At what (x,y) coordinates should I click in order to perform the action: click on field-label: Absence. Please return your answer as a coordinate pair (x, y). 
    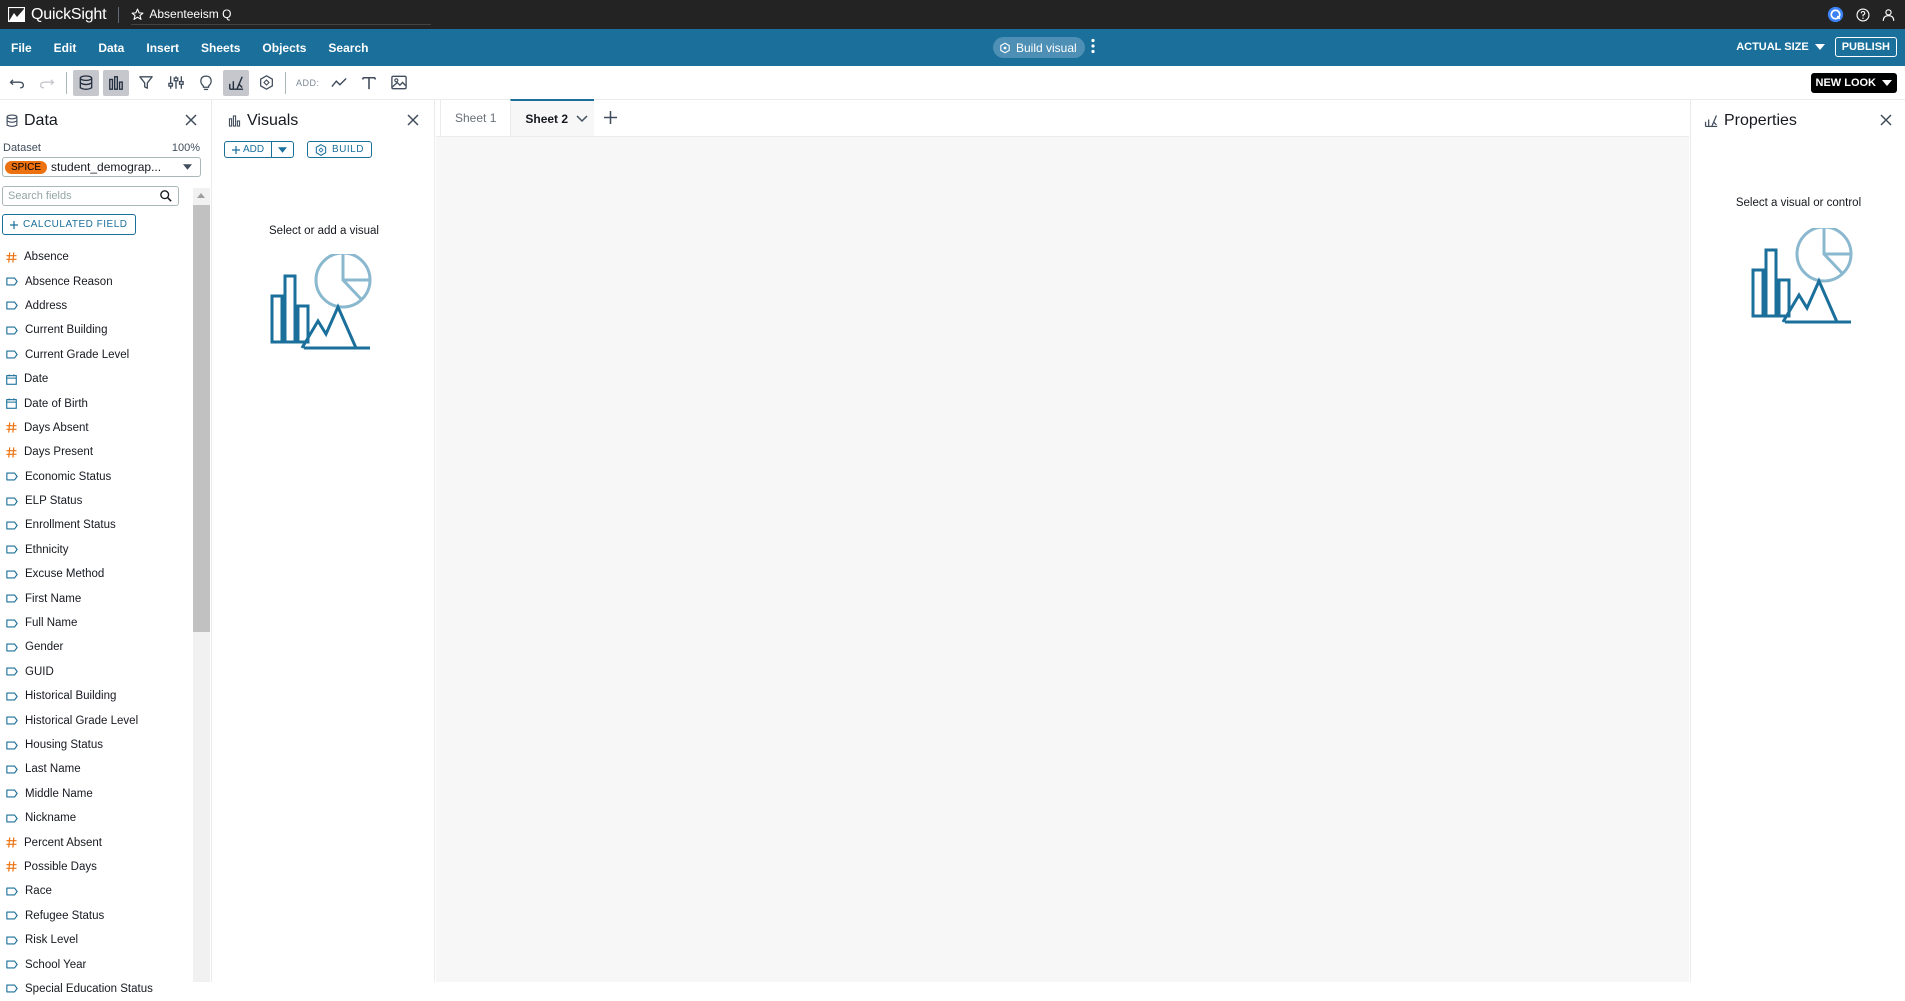
    Looking at the image, I should click on (46, 257).